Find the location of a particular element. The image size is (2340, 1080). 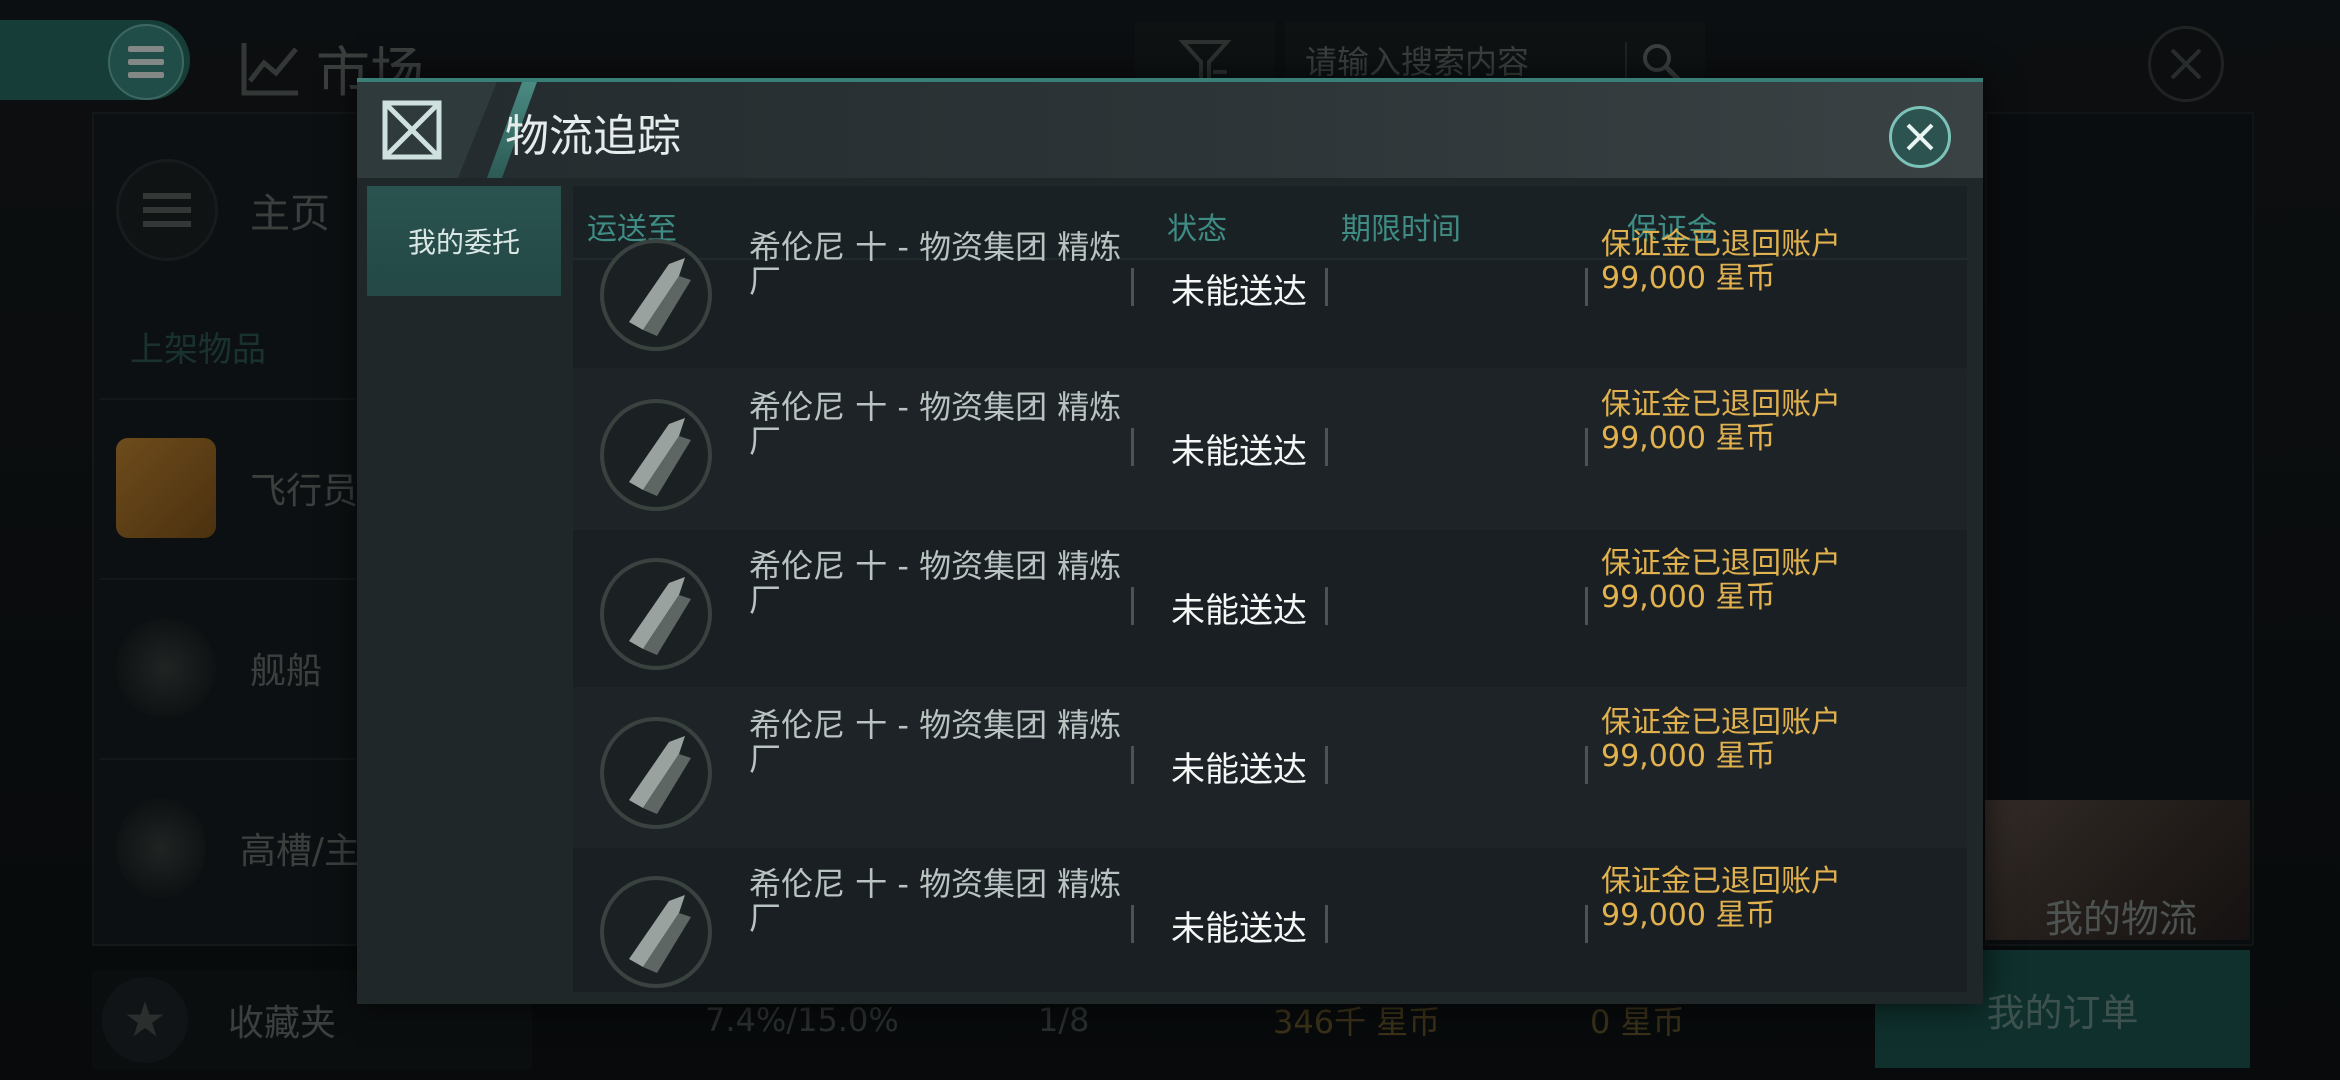

tab-my-commissions: 我的委托 is located at coordinates (464, 241).